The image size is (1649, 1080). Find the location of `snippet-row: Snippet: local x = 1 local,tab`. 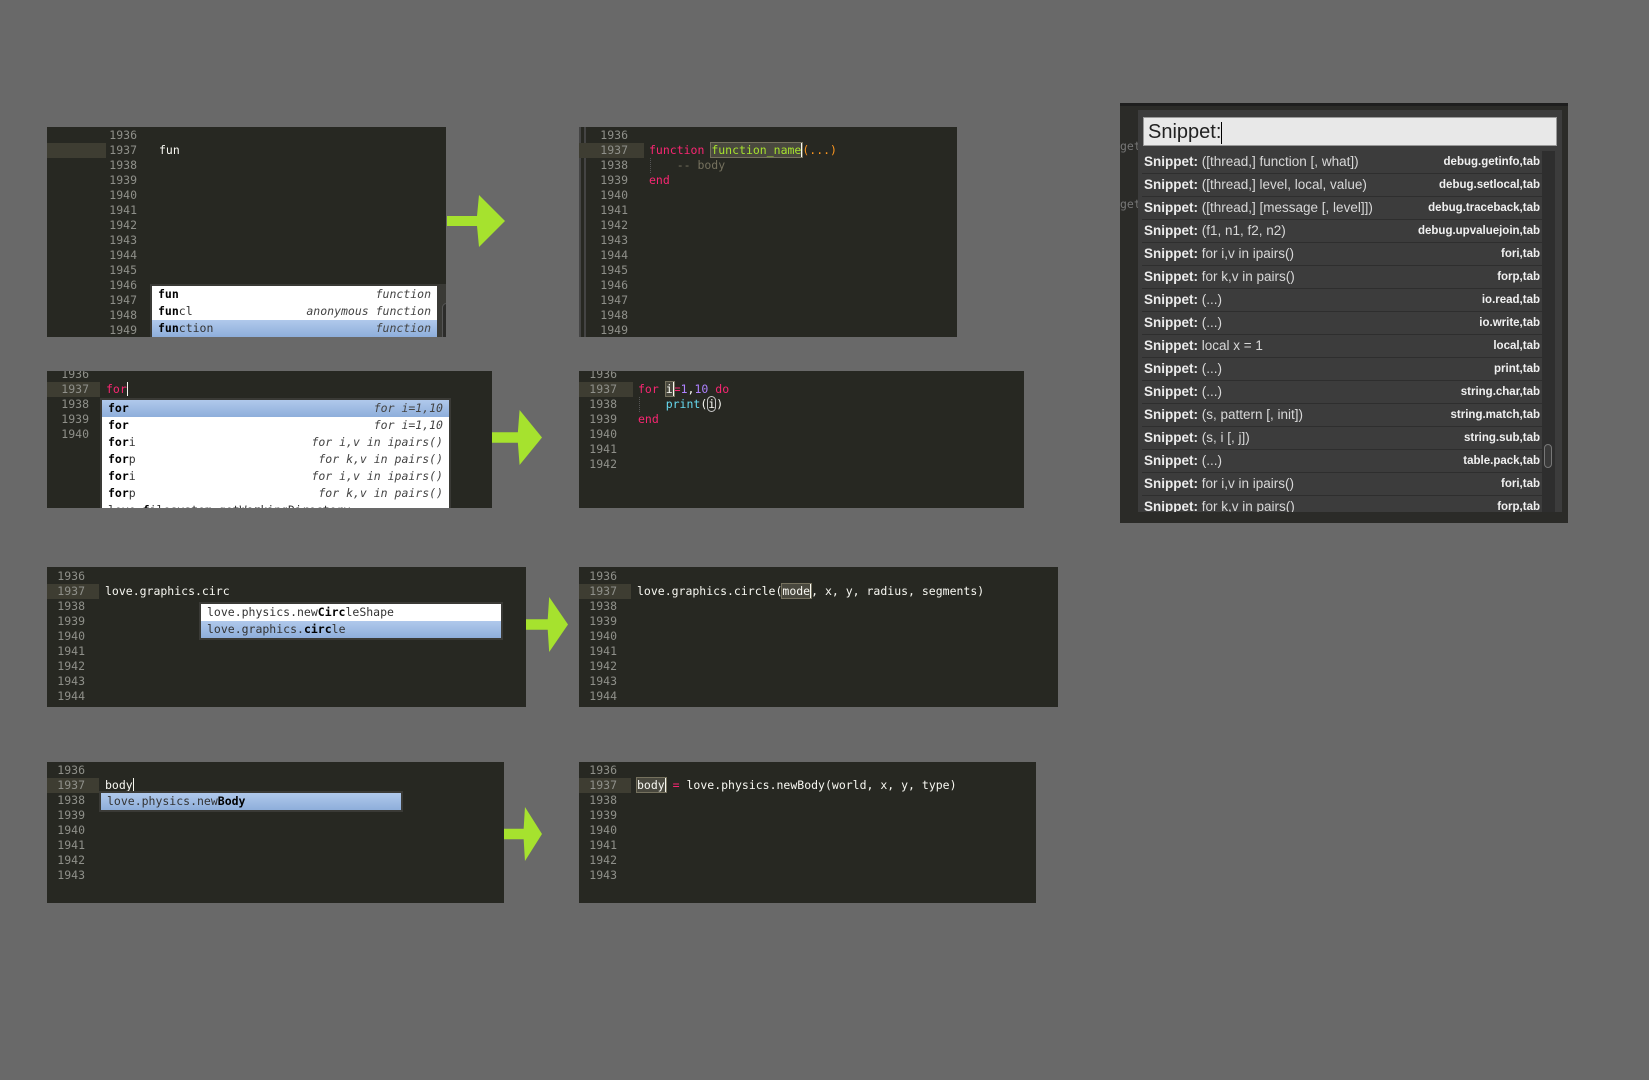

snippet-row: Snippet: local x = 1 local,tab is located at coordinates (1342, 346).